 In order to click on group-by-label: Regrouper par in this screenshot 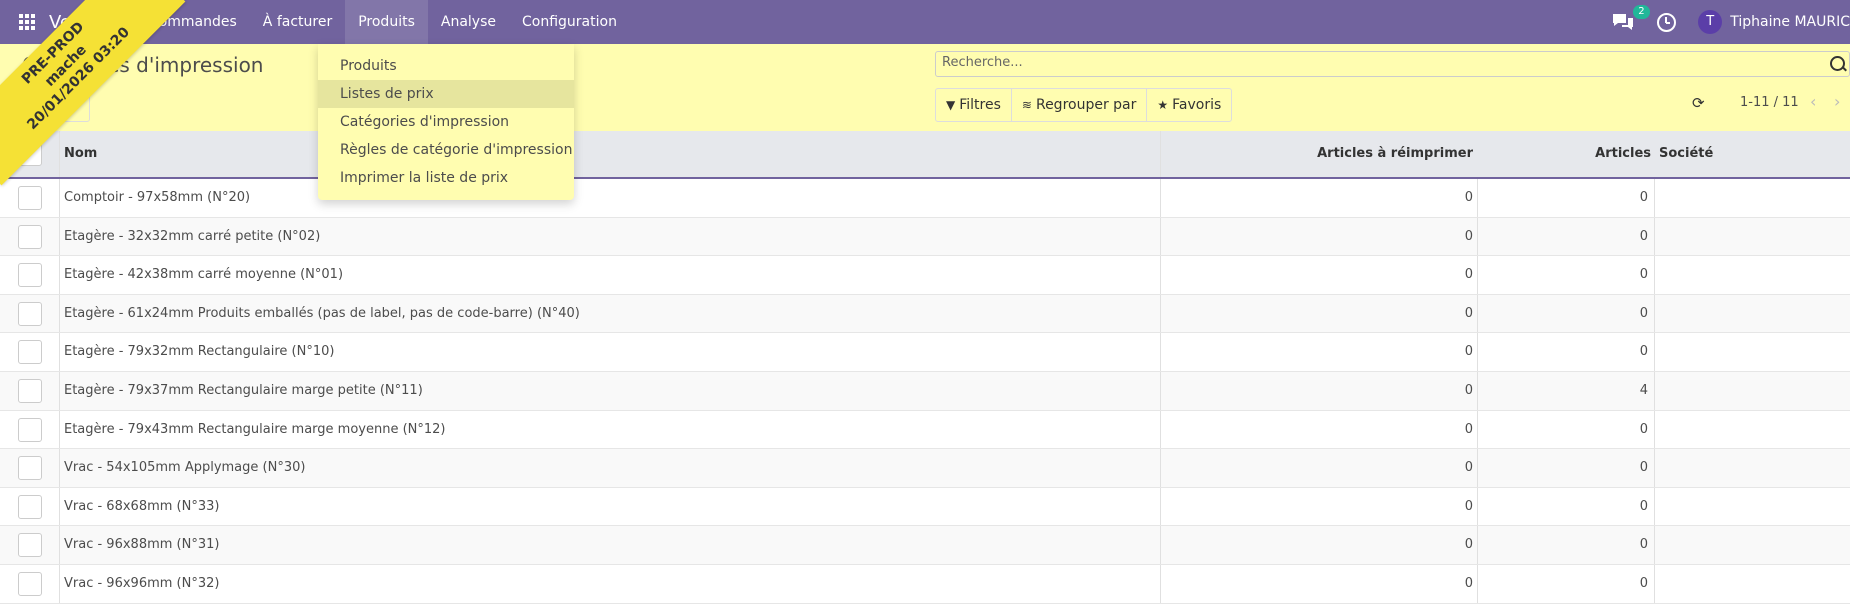, I will do `click(1086, 105)`.